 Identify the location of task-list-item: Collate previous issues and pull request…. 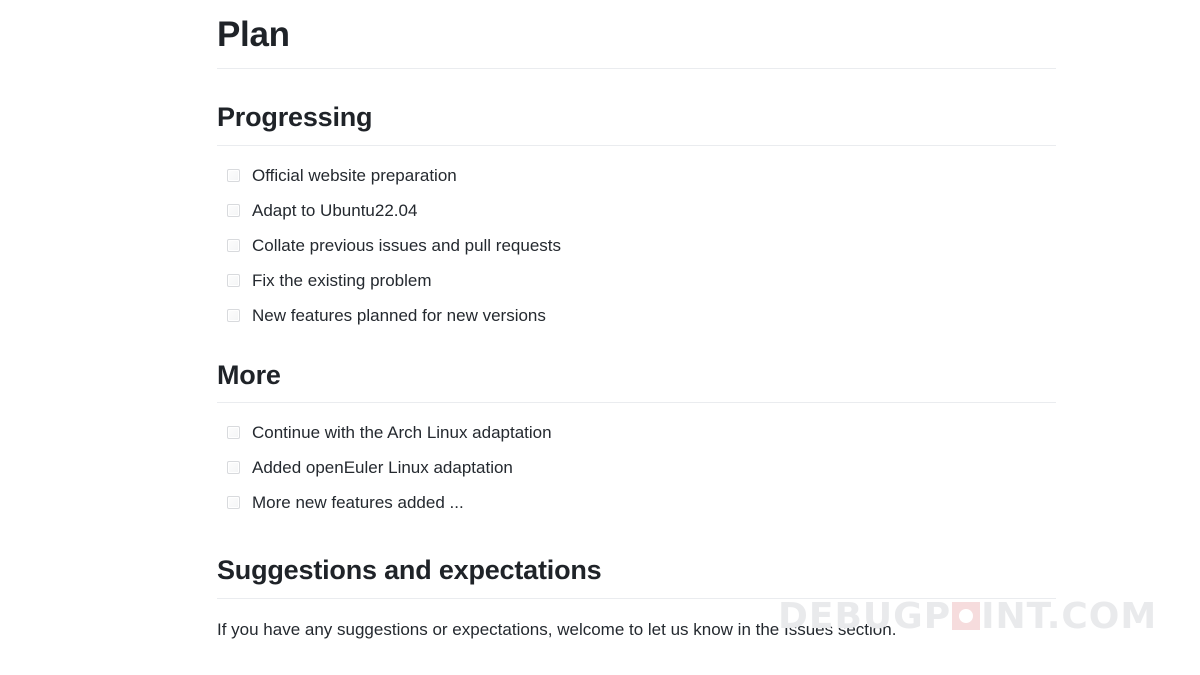
(636, 252).